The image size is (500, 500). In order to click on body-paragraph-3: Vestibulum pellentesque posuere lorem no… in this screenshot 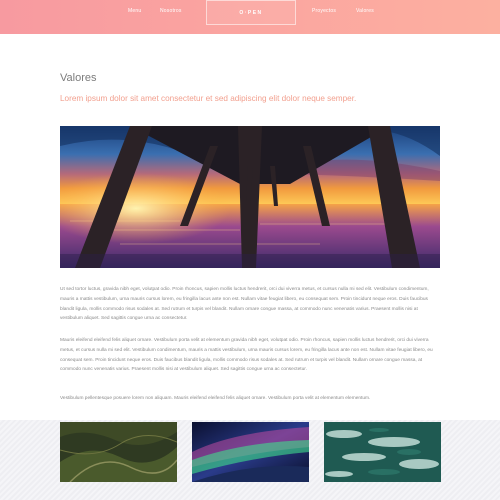, I will do `click(215, 398)`.